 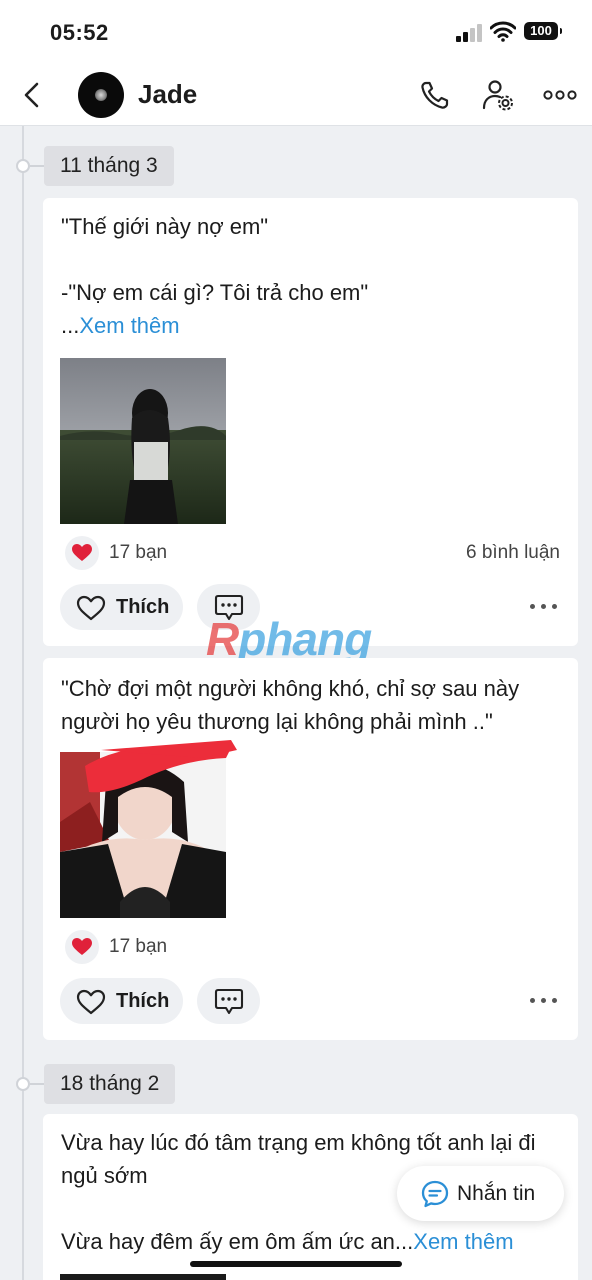 I want to click on message-label: Nhắn tin, so click(x=496, y=1193).